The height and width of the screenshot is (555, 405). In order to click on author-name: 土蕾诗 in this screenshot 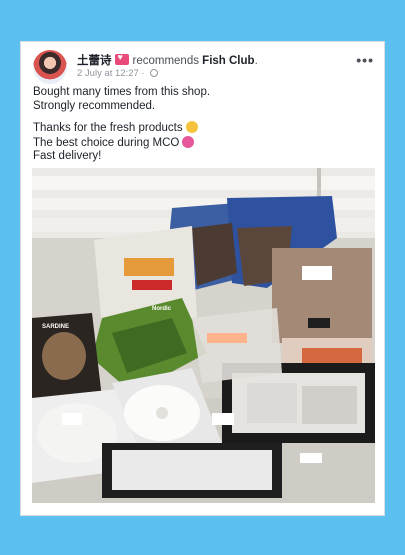, I will do `click(94, 61)`.